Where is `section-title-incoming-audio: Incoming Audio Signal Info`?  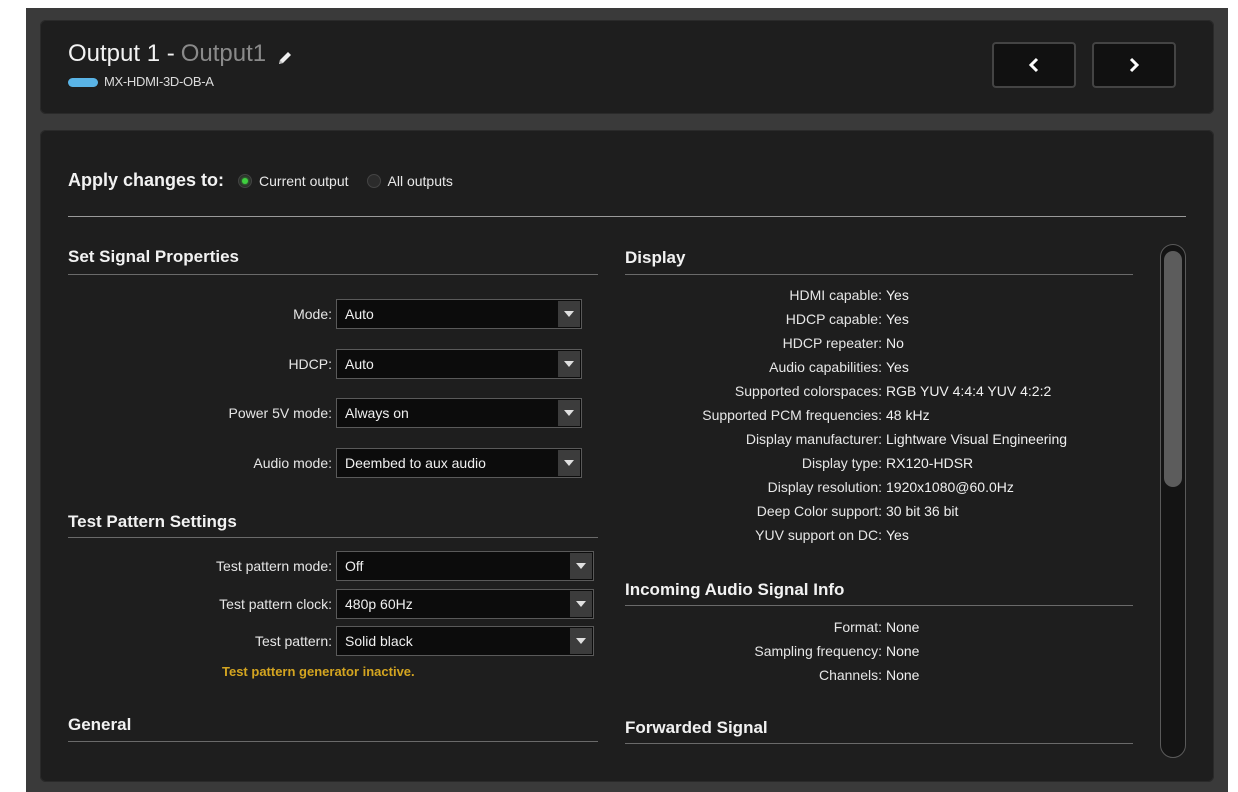
section-title-incoming-audio: Incoming Audio Signal Info is located at coordinates (735, 589).